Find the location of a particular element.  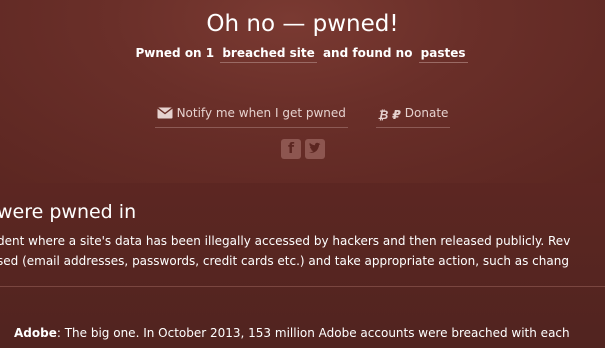

envelope-icon is located at coordinates (164, 115).